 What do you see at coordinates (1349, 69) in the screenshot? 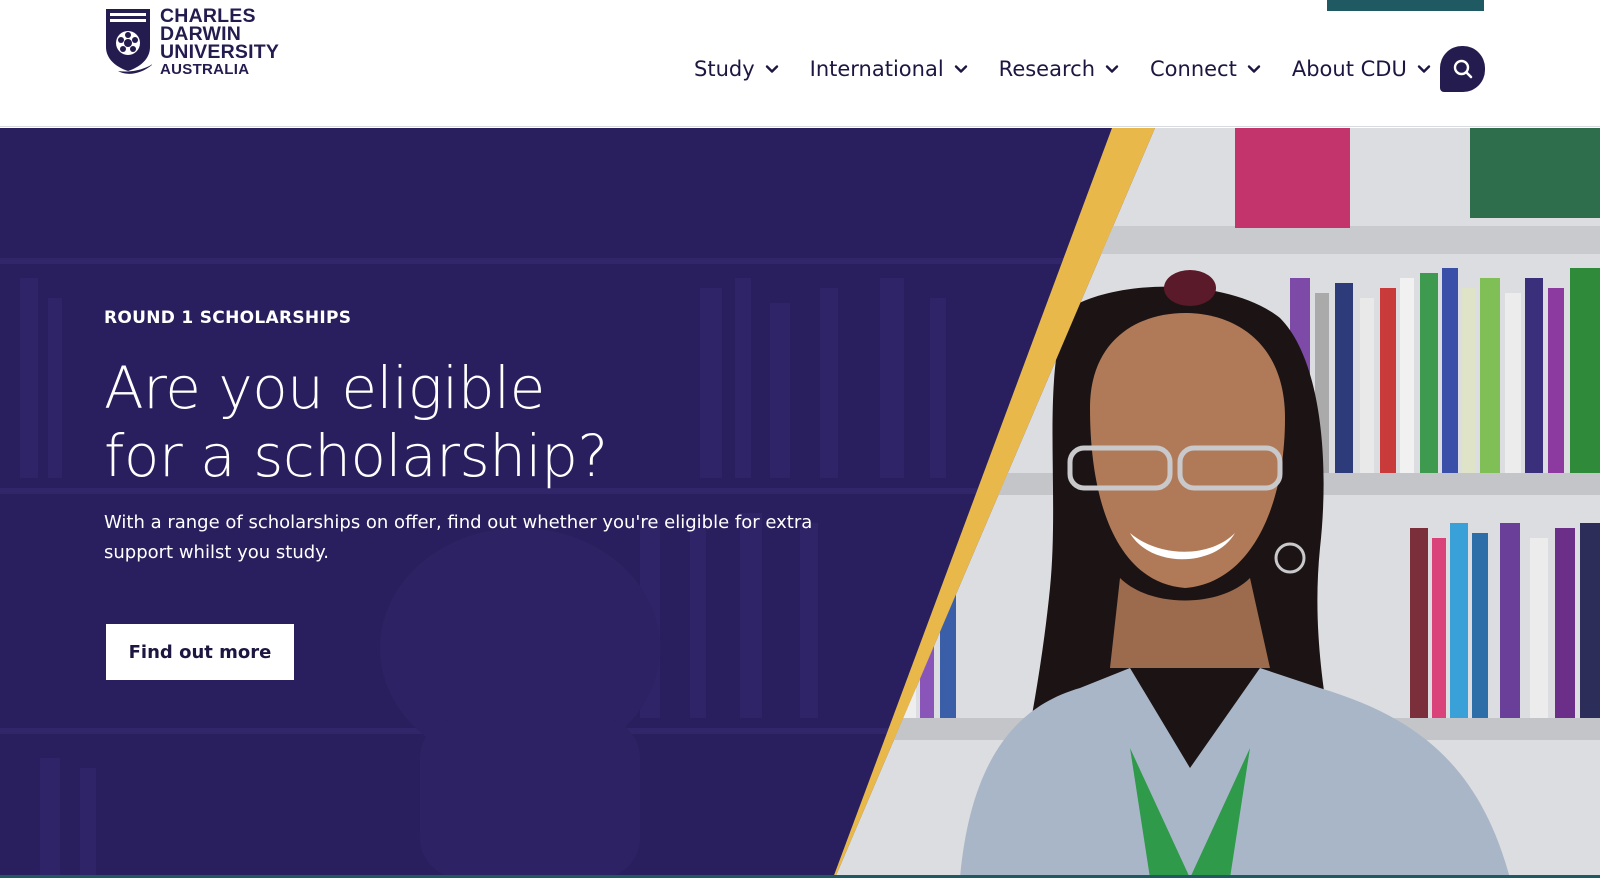
I see `nav-item-label: About CDU` at bounding box center [1349, 69].